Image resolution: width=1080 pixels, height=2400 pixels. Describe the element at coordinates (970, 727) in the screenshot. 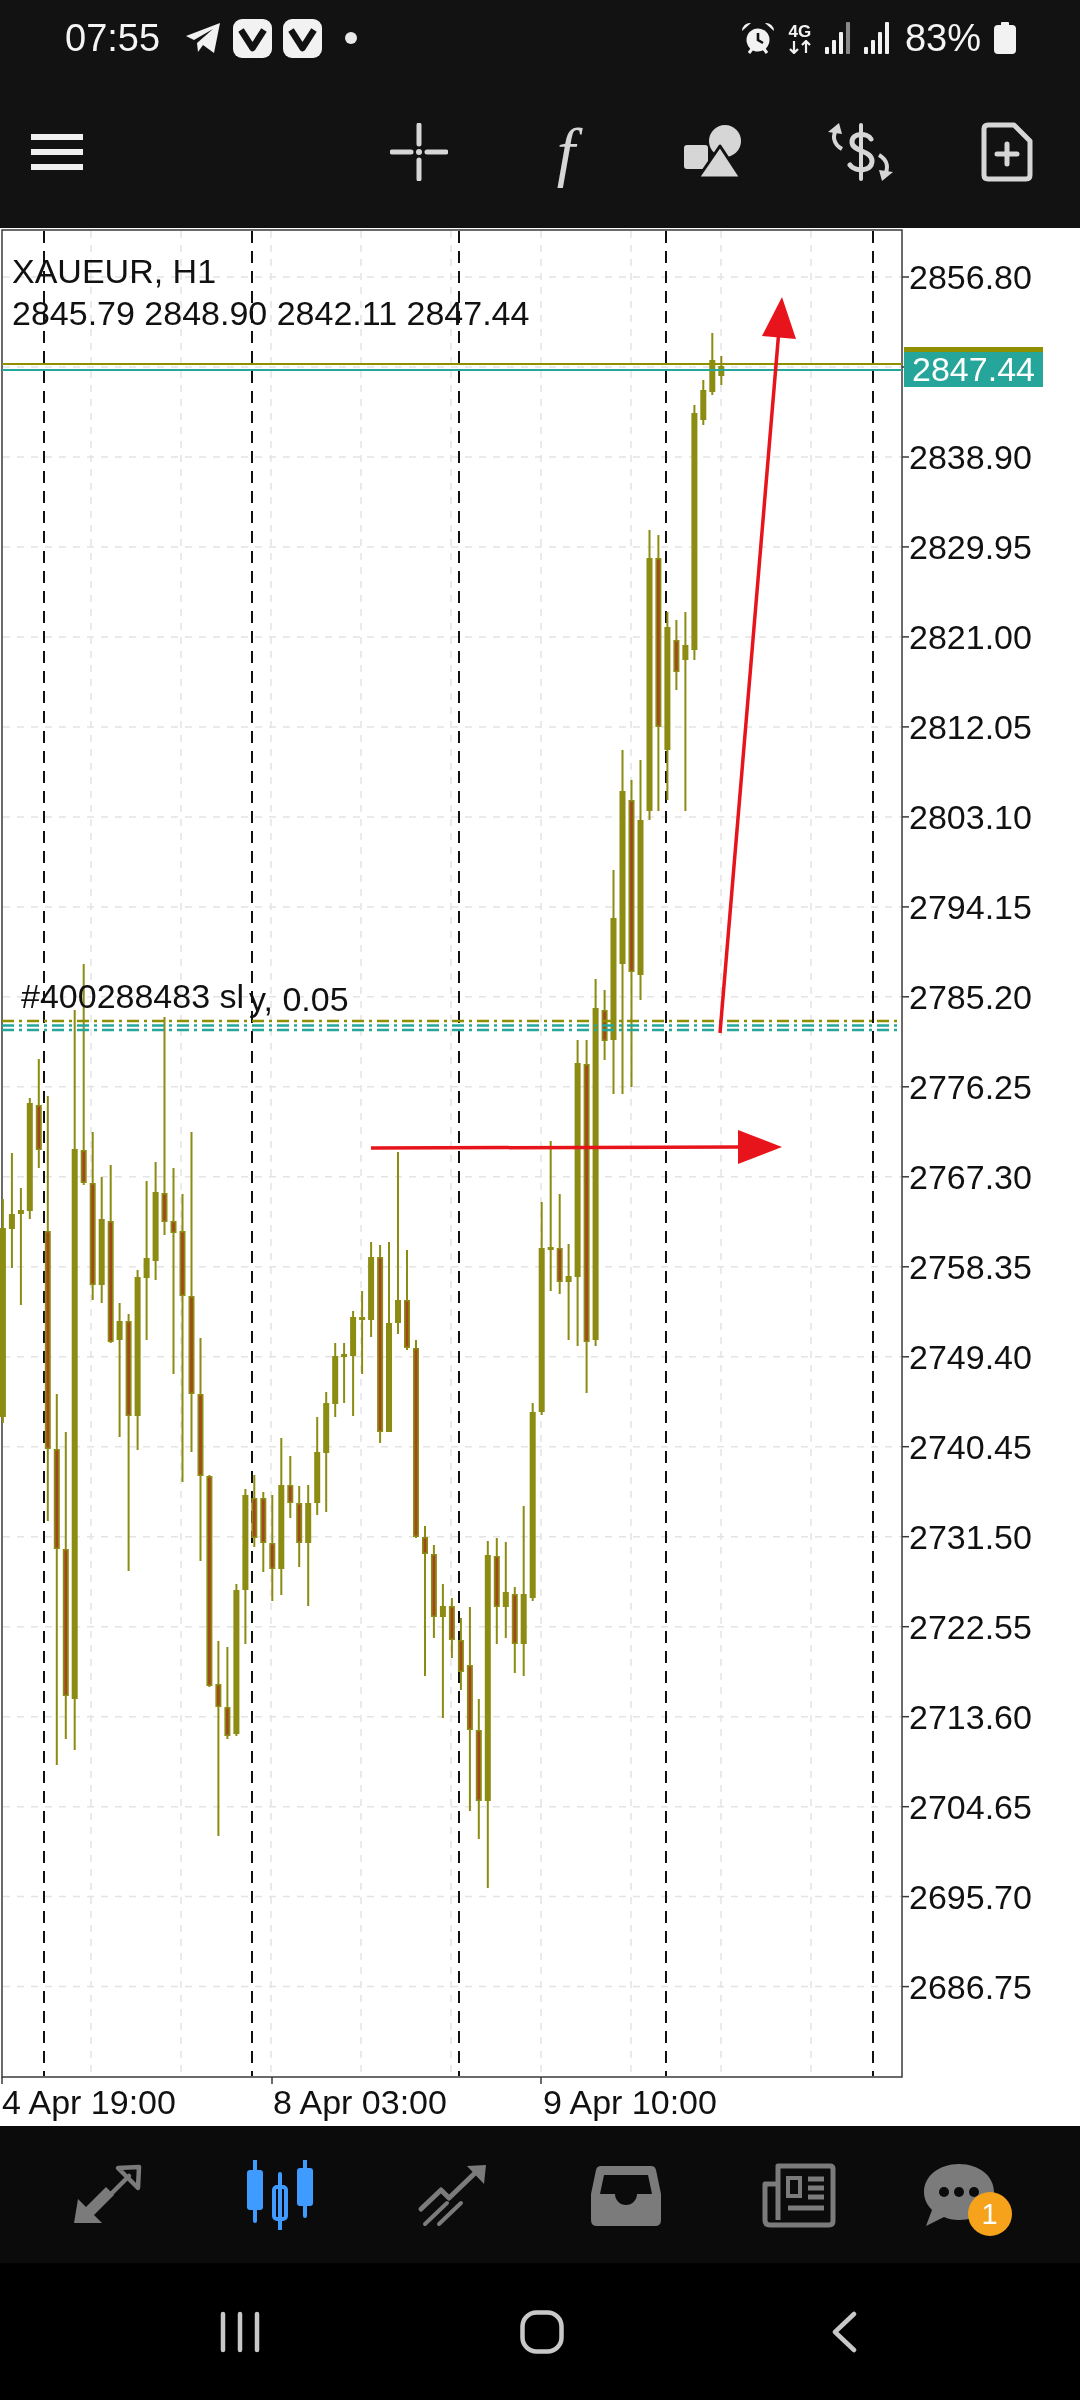

I see `price-axis-label: 2812.05` at that location.